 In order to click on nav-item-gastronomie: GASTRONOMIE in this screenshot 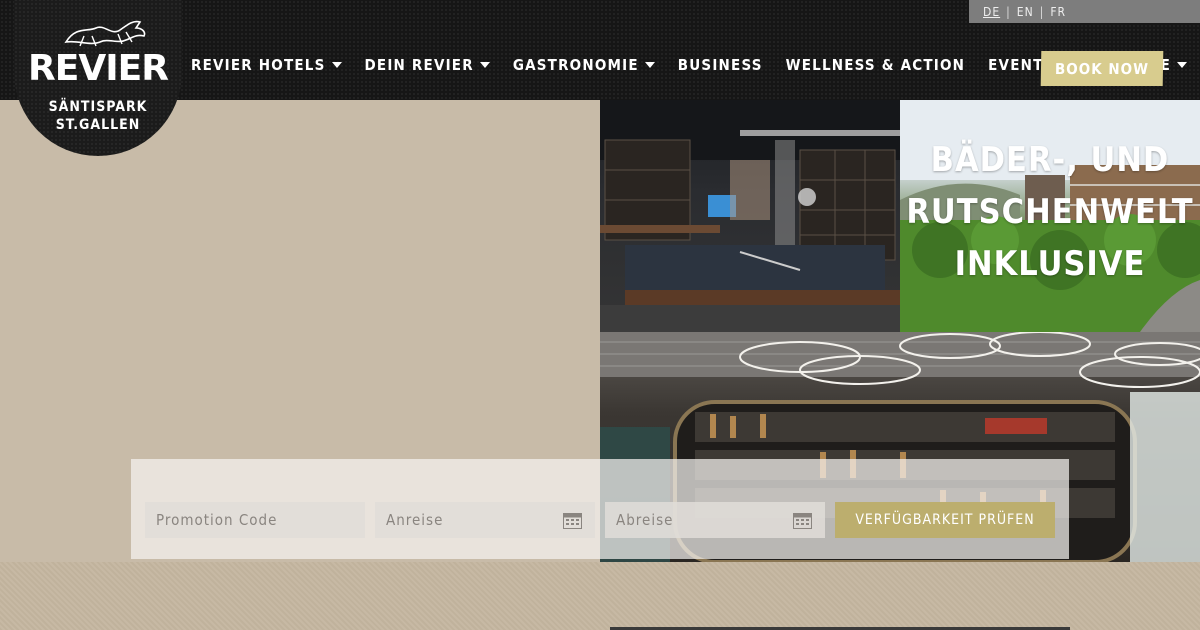, I will do `click(584, 65)`.